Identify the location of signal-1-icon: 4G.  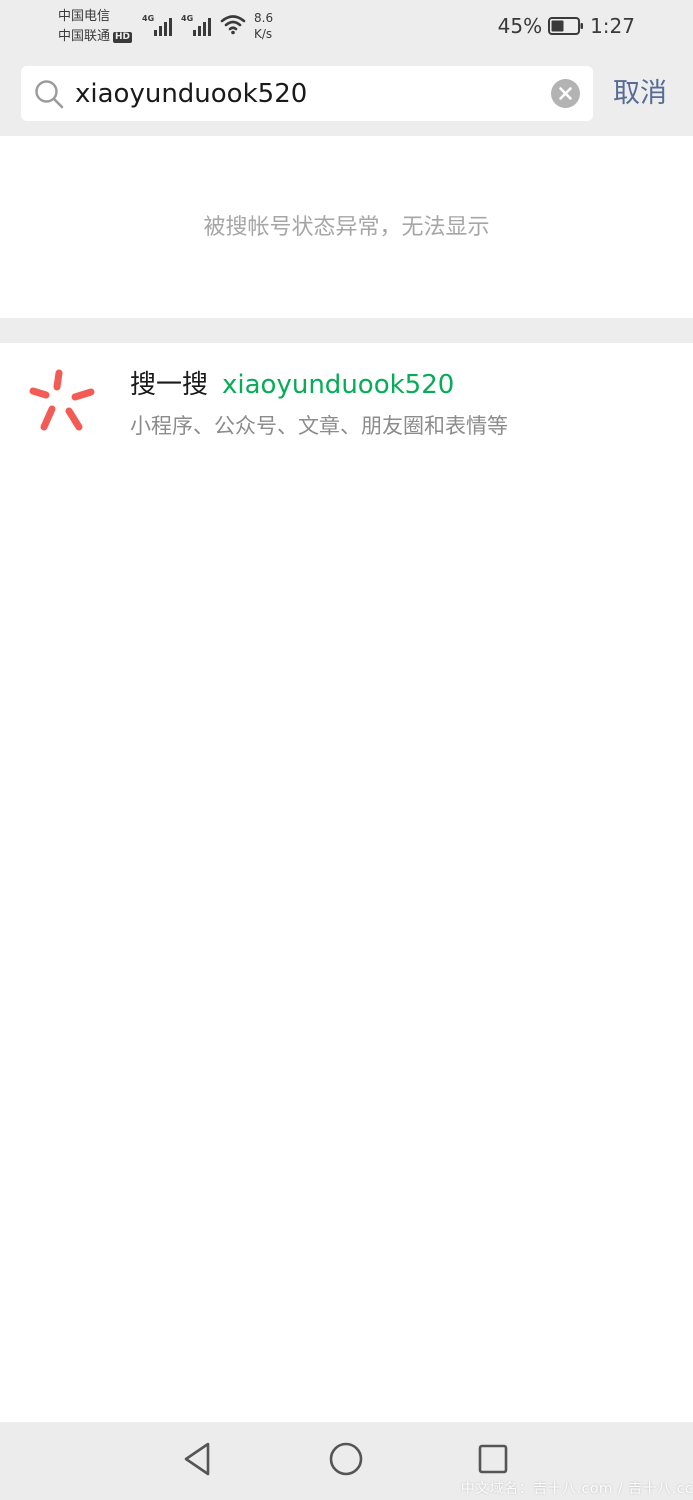
(160, 26).